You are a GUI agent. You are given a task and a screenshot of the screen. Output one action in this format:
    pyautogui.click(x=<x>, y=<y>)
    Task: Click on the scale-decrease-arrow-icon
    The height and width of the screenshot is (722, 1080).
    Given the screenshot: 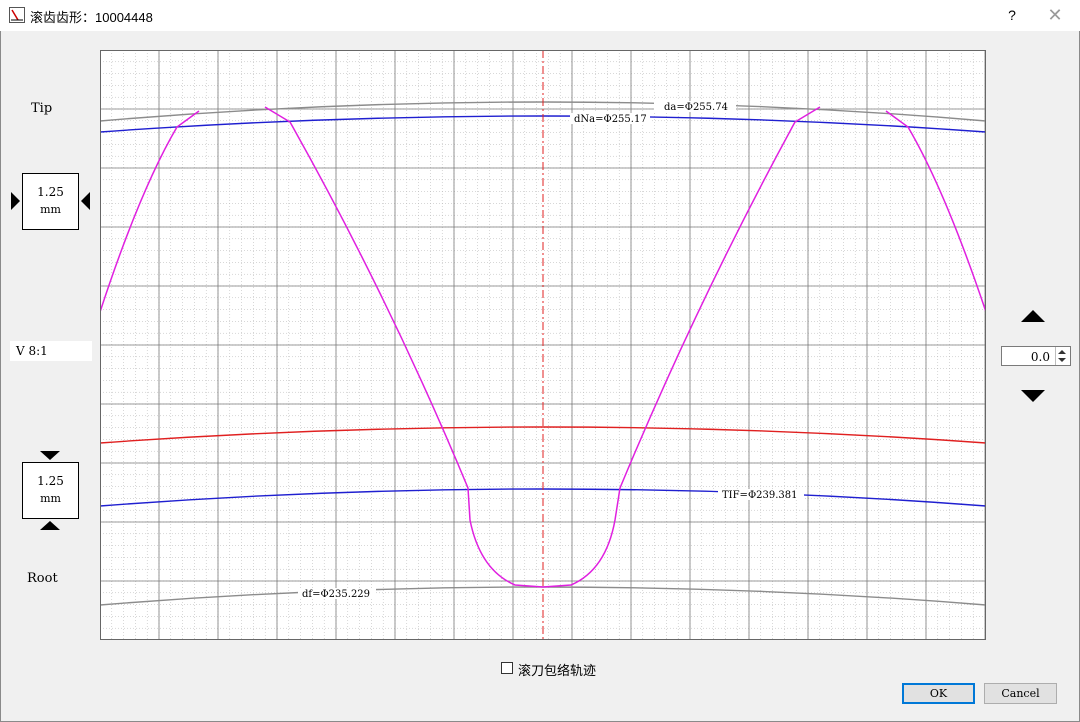 What is the action you would take?
    pyautogui.click(x=15, y=201)
    